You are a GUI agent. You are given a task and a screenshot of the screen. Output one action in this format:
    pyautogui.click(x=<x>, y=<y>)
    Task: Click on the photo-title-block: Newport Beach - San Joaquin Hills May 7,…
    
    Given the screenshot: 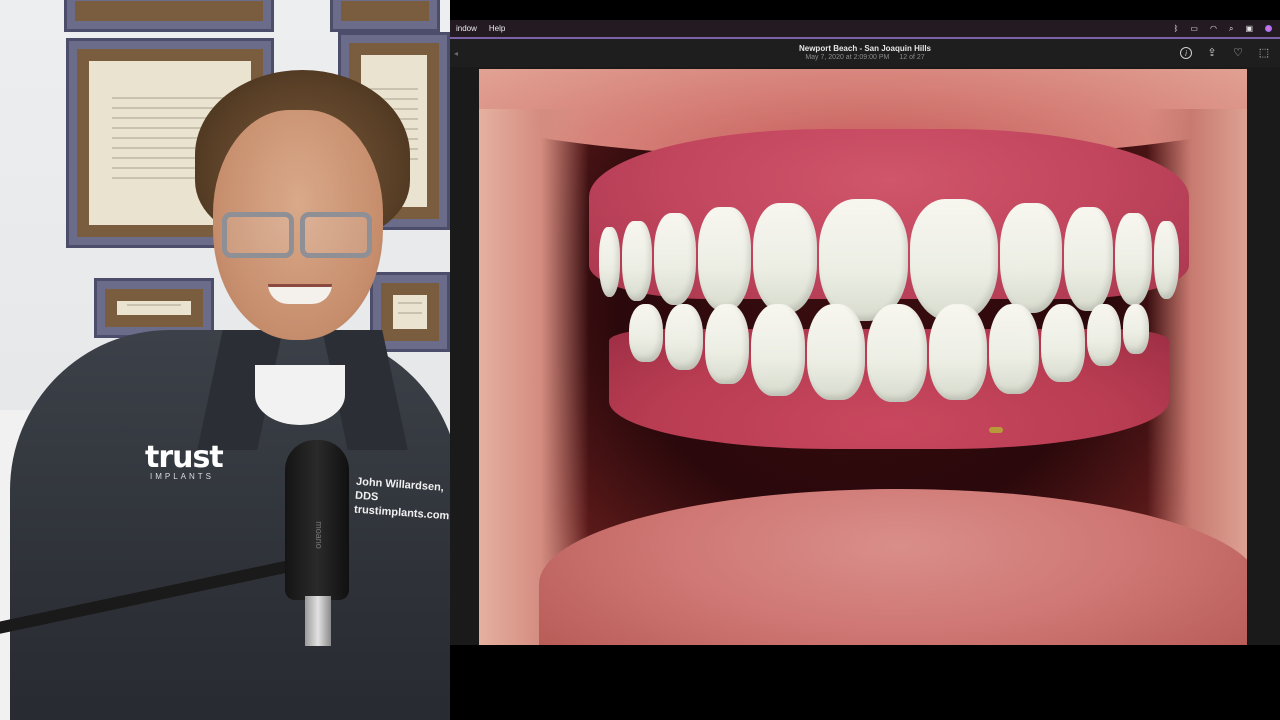 What is the action you would take?
    pyautogui.click(x=865, y=52)
    